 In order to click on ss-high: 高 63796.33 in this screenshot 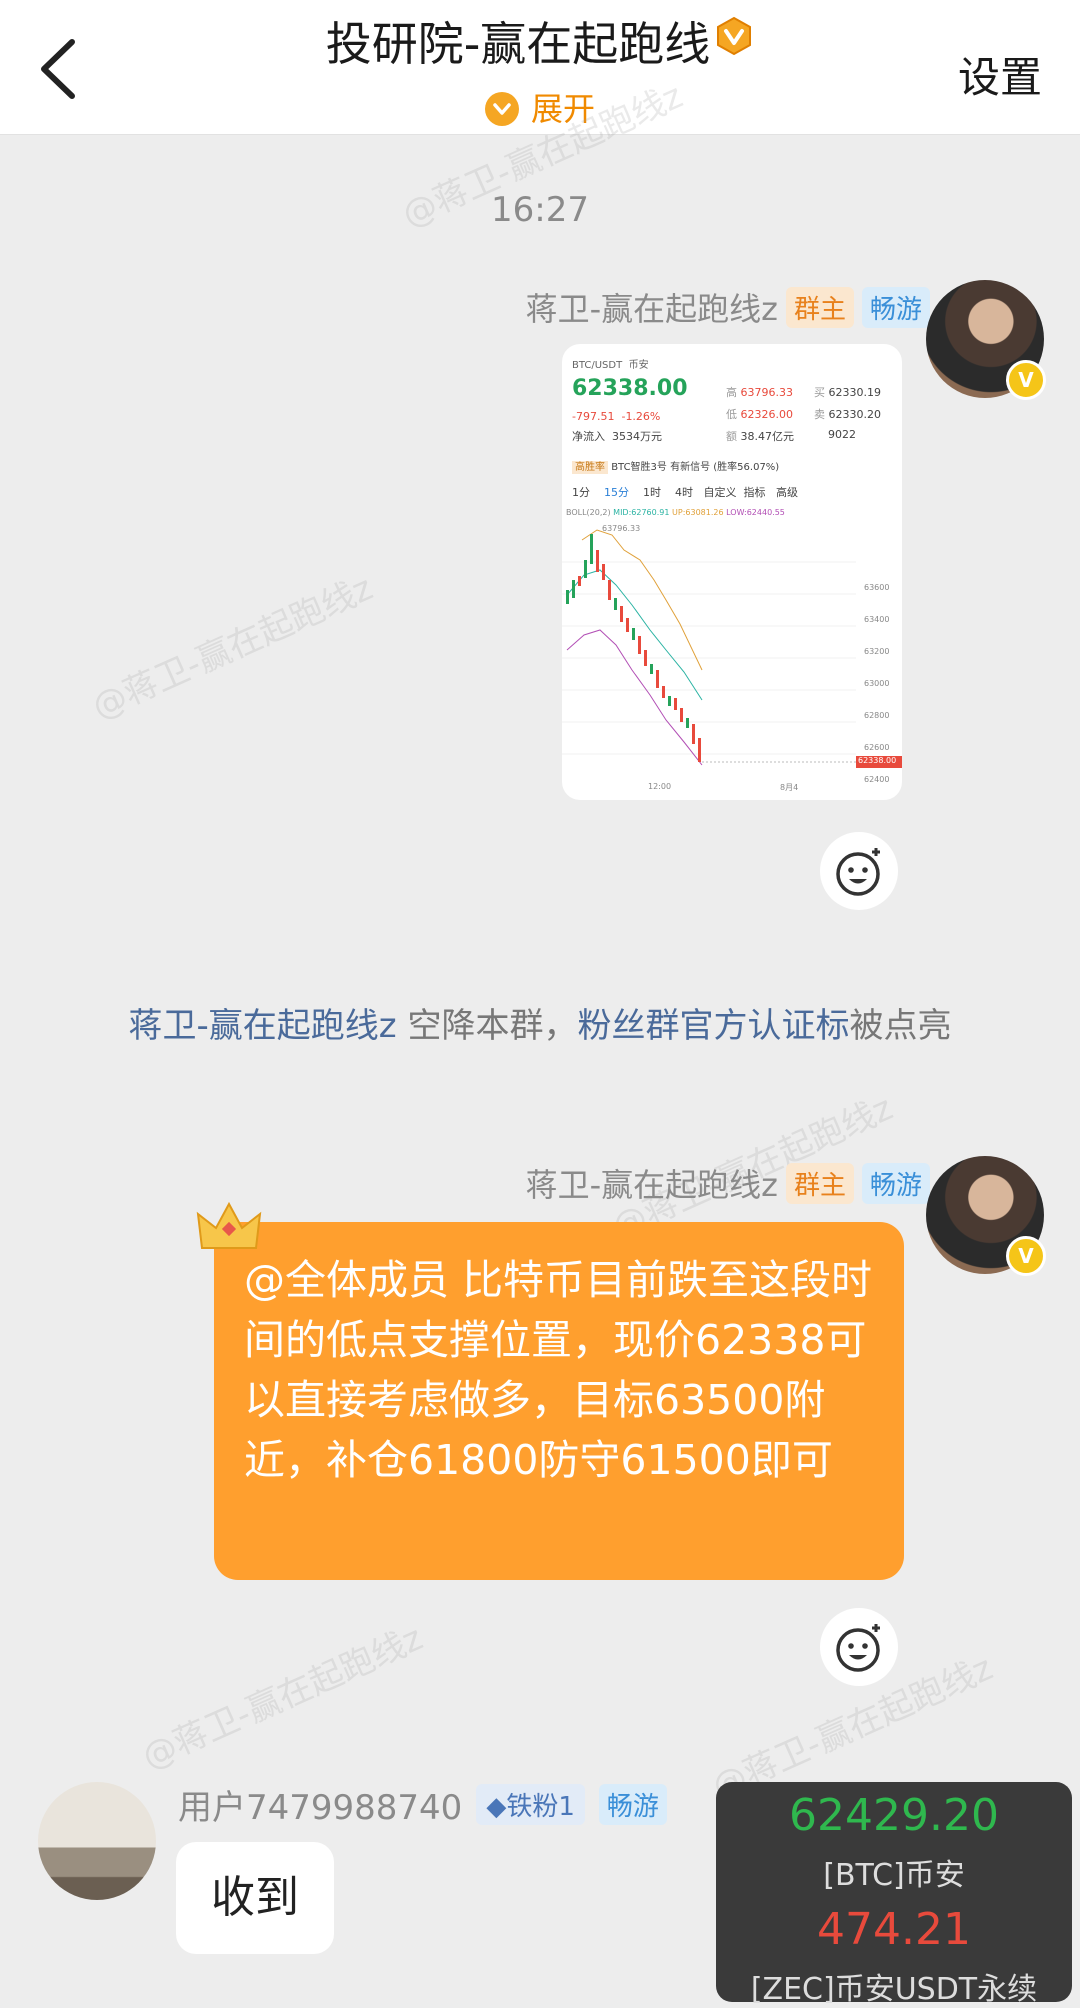, I will do `click(759, 392)`.